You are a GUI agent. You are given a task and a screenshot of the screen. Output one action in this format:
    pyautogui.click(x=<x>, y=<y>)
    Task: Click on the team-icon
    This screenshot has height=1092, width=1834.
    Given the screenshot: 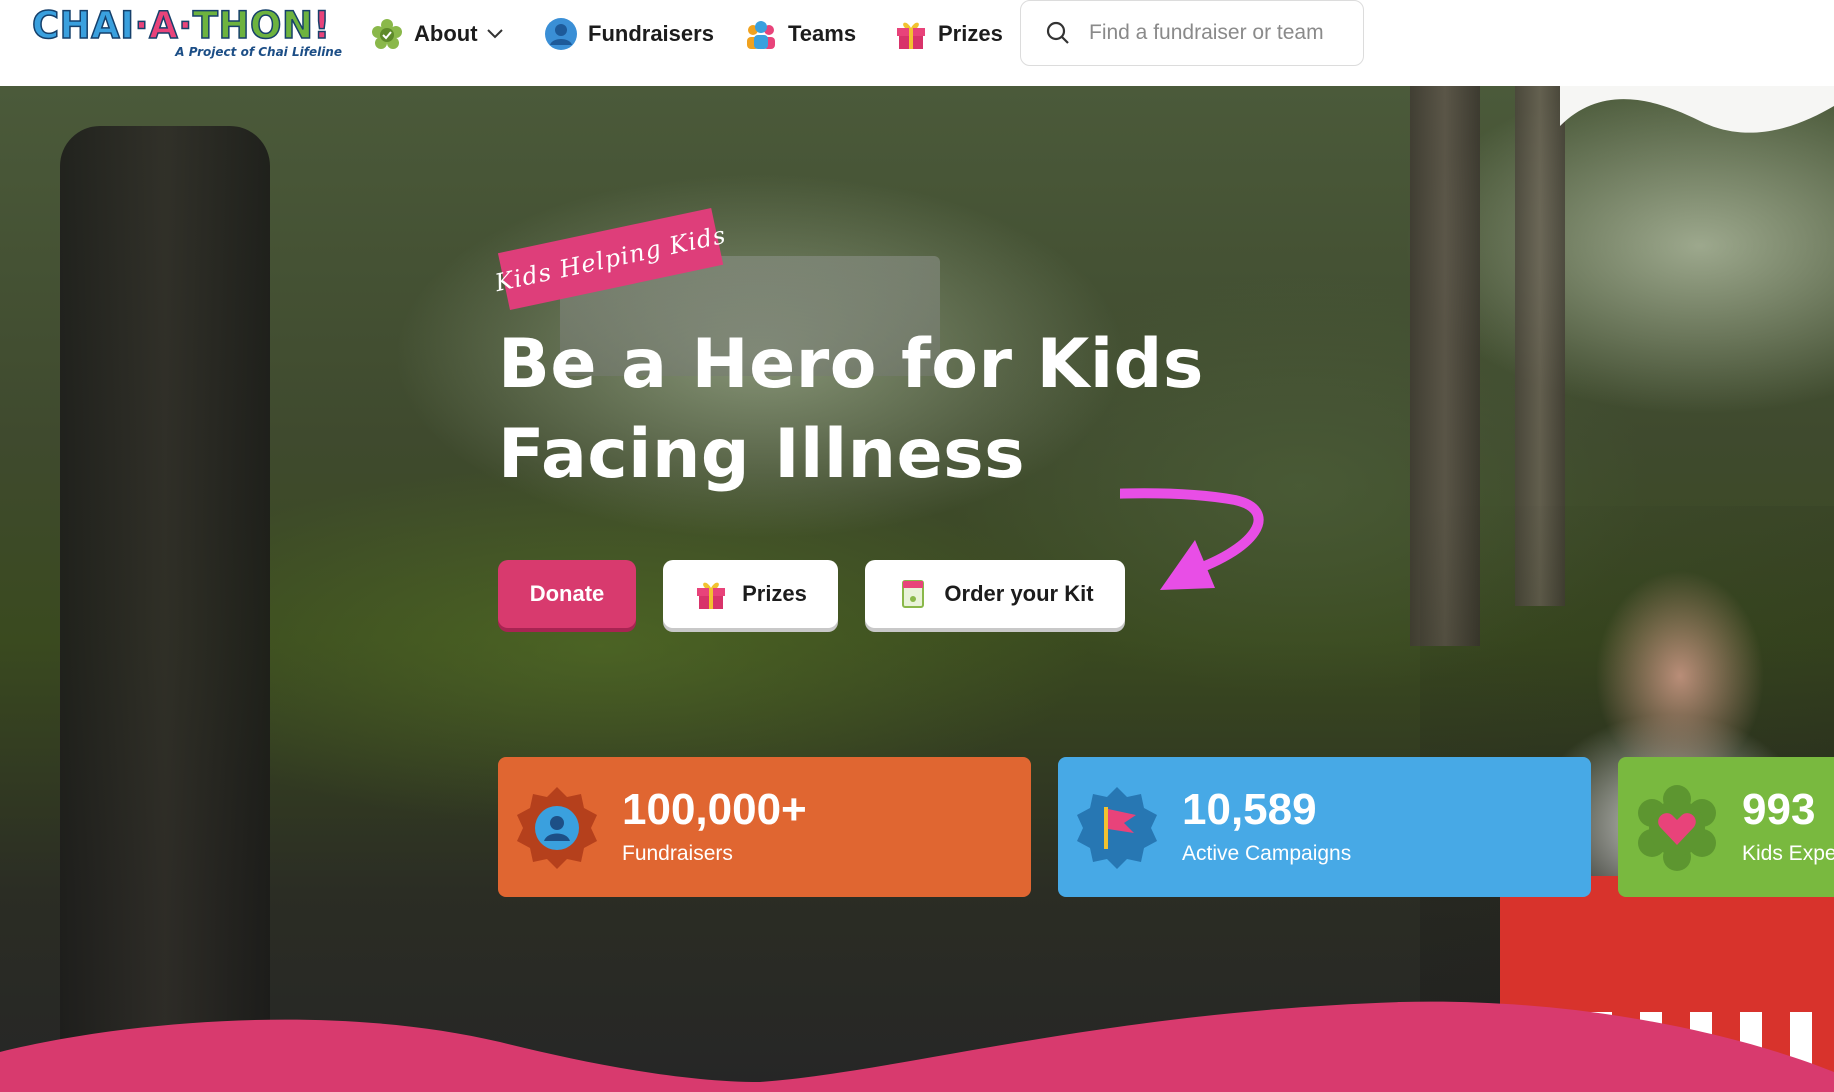 What is the action you would take?
    pyautogui.click(x=761, y=35)
    